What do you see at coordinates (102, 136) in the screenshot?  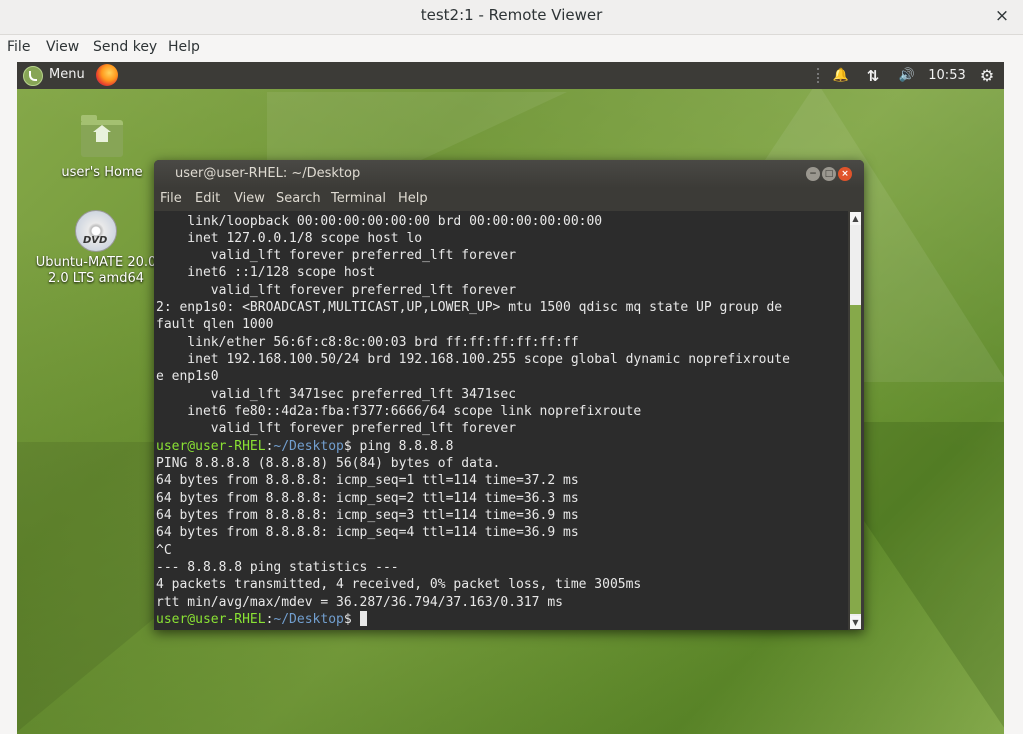 I see `home-folder-icon` at bounding box center [102, 136].